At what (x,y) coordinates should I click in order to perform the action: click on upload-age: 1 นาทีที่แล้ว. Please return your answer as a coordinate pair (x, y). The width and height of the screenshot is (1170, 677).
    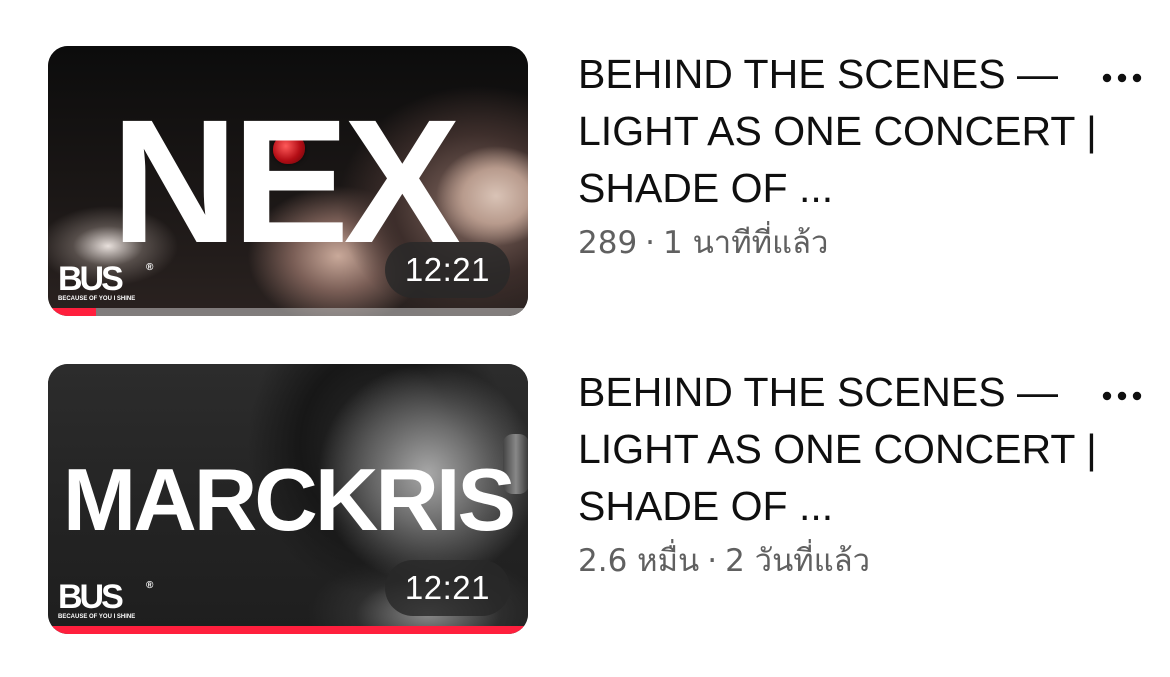
    Looking at the image, I should click on (746, 243).